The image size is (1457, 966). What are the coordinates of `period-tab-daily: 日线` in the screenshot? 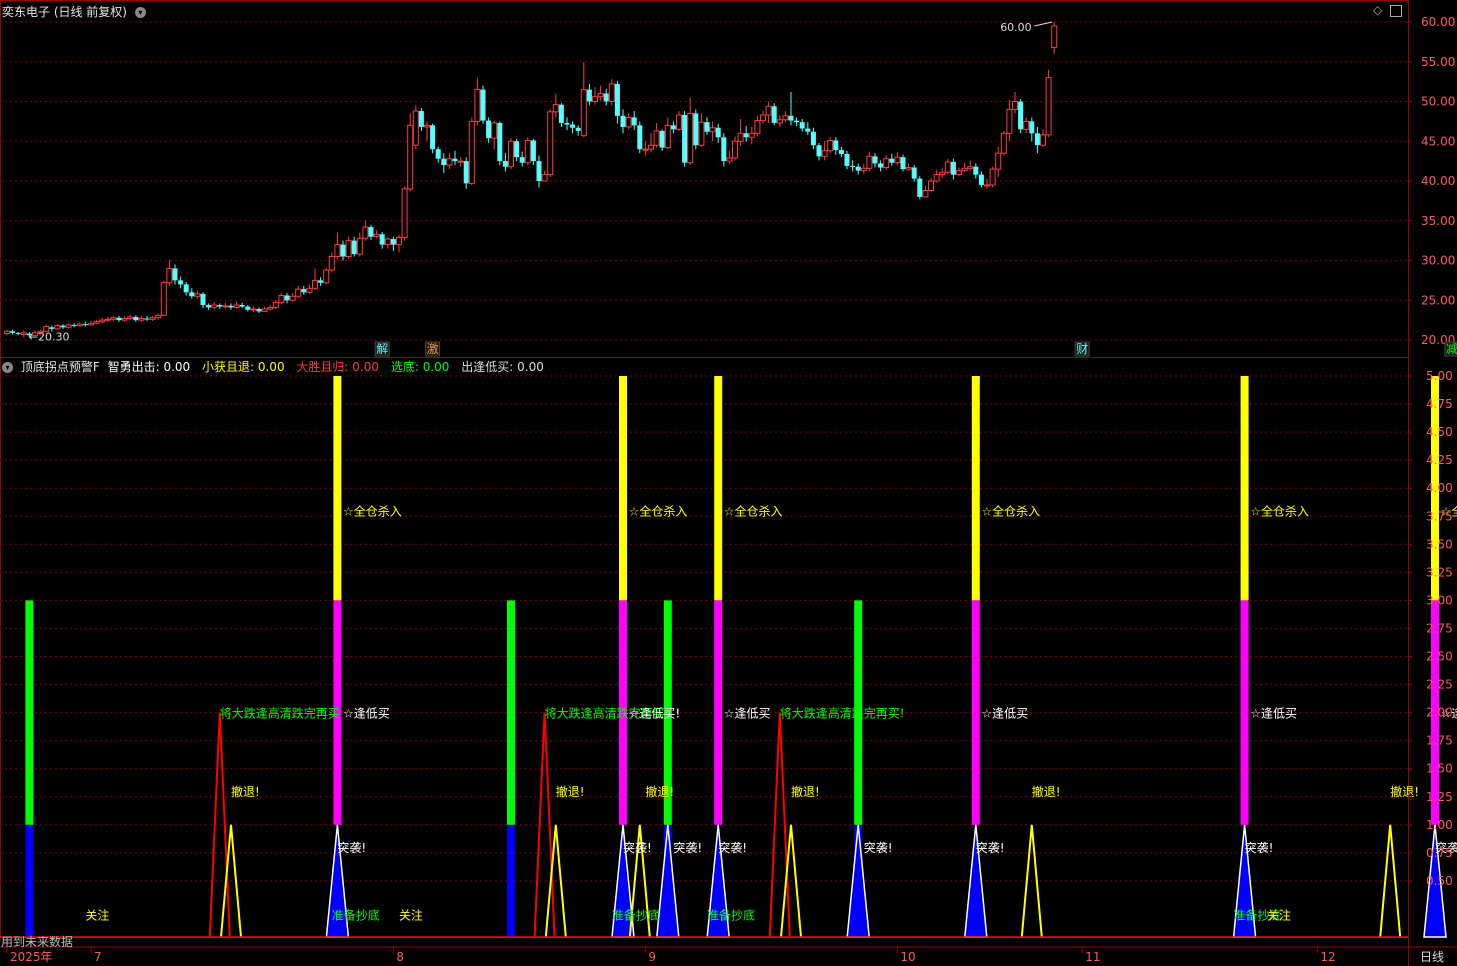 It's located at (1432, 956).